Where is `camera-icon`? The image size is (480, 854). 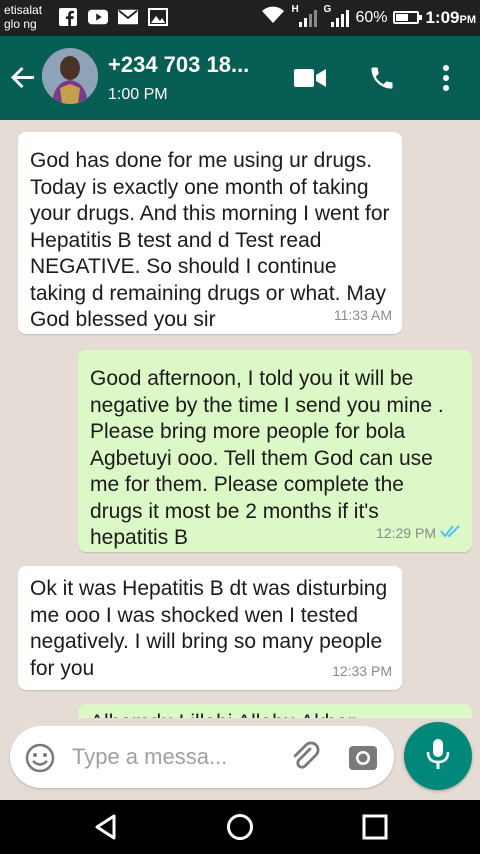 camera-icon is located at coordinates (363, 757).